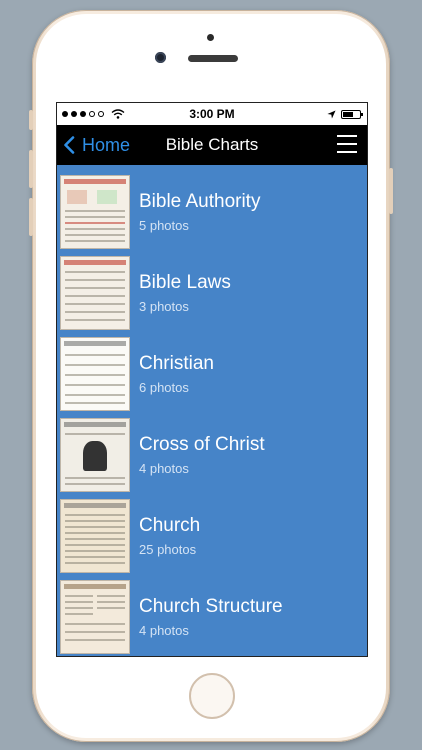 The image size is (422, 750). What do you see at coordinates (170, 525) in the screenshot?
I see `album-title: Church` at bounding box center [170, 525].